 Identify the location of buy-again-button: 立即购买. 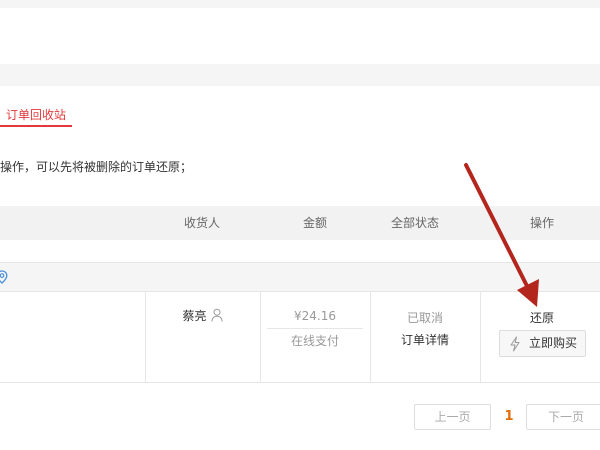
(542, 343).